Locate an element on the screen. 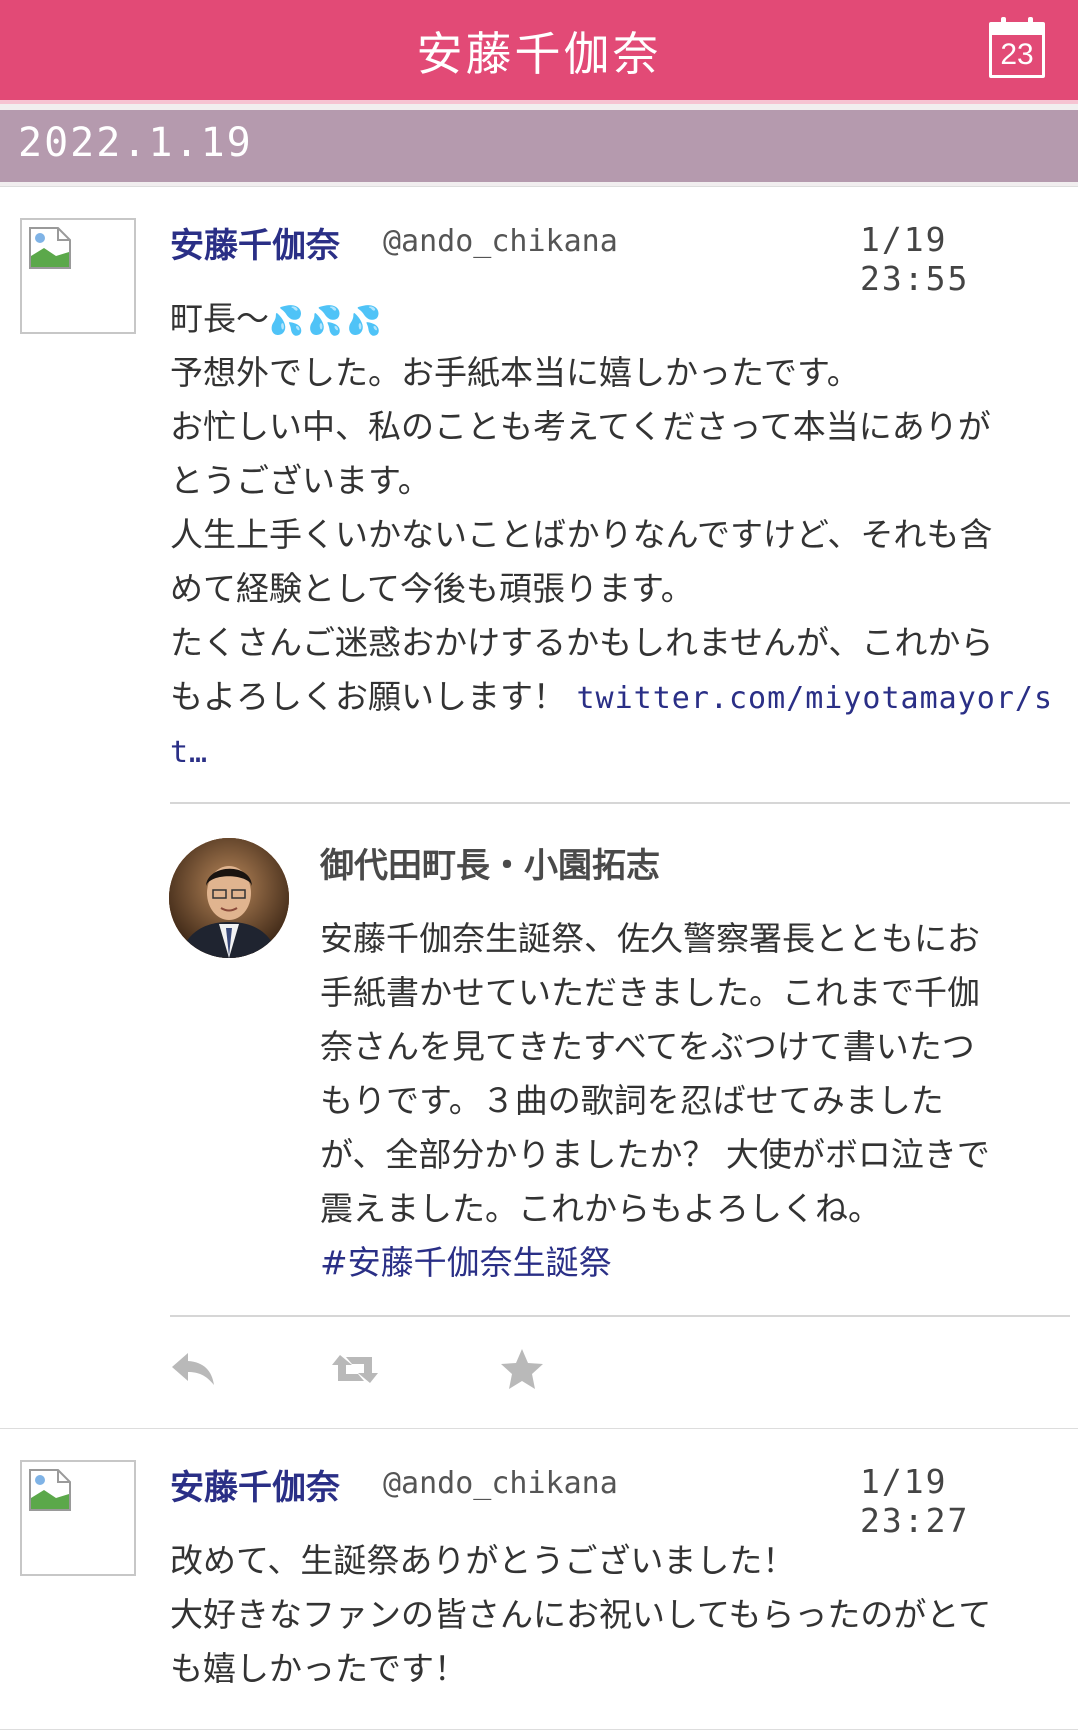 This screenshot has width=1078, height=1730. tweet-line: たくさんご迷惑おかけするかもしれませんが、これから is located at coordinates (582, 642).